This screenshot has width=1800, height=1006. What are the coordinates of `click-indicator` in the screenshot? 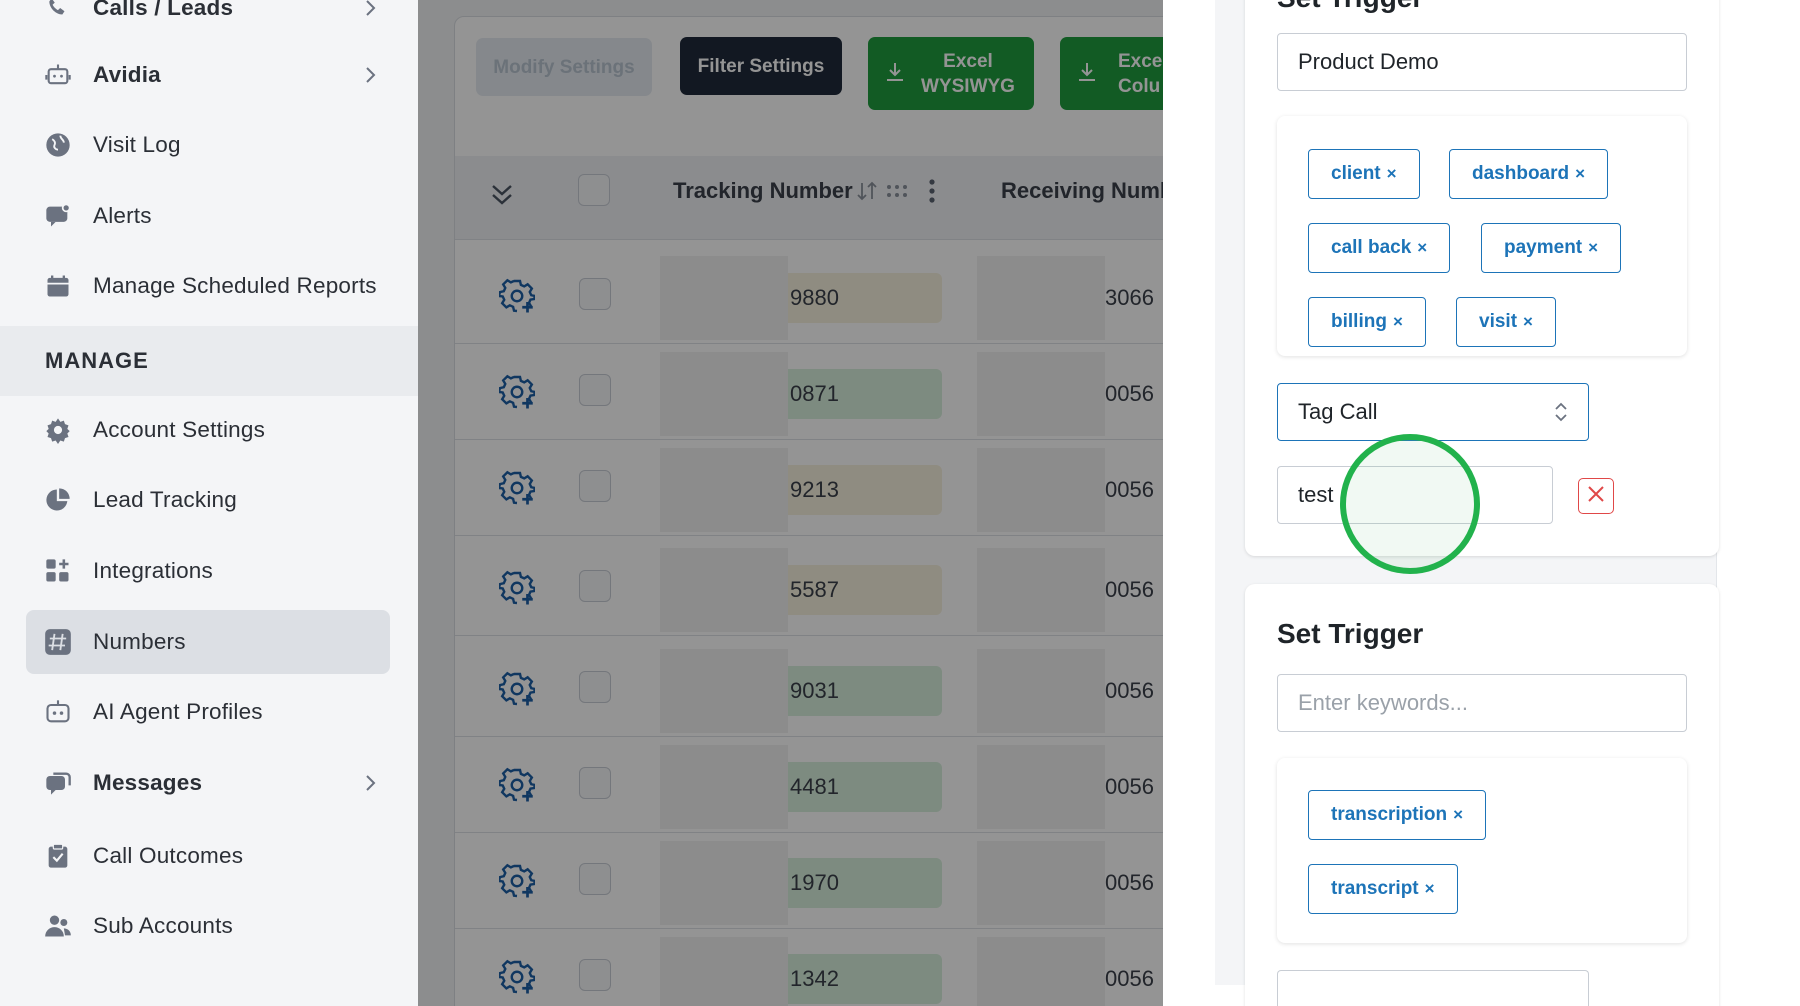 It's located at (1410, 504).